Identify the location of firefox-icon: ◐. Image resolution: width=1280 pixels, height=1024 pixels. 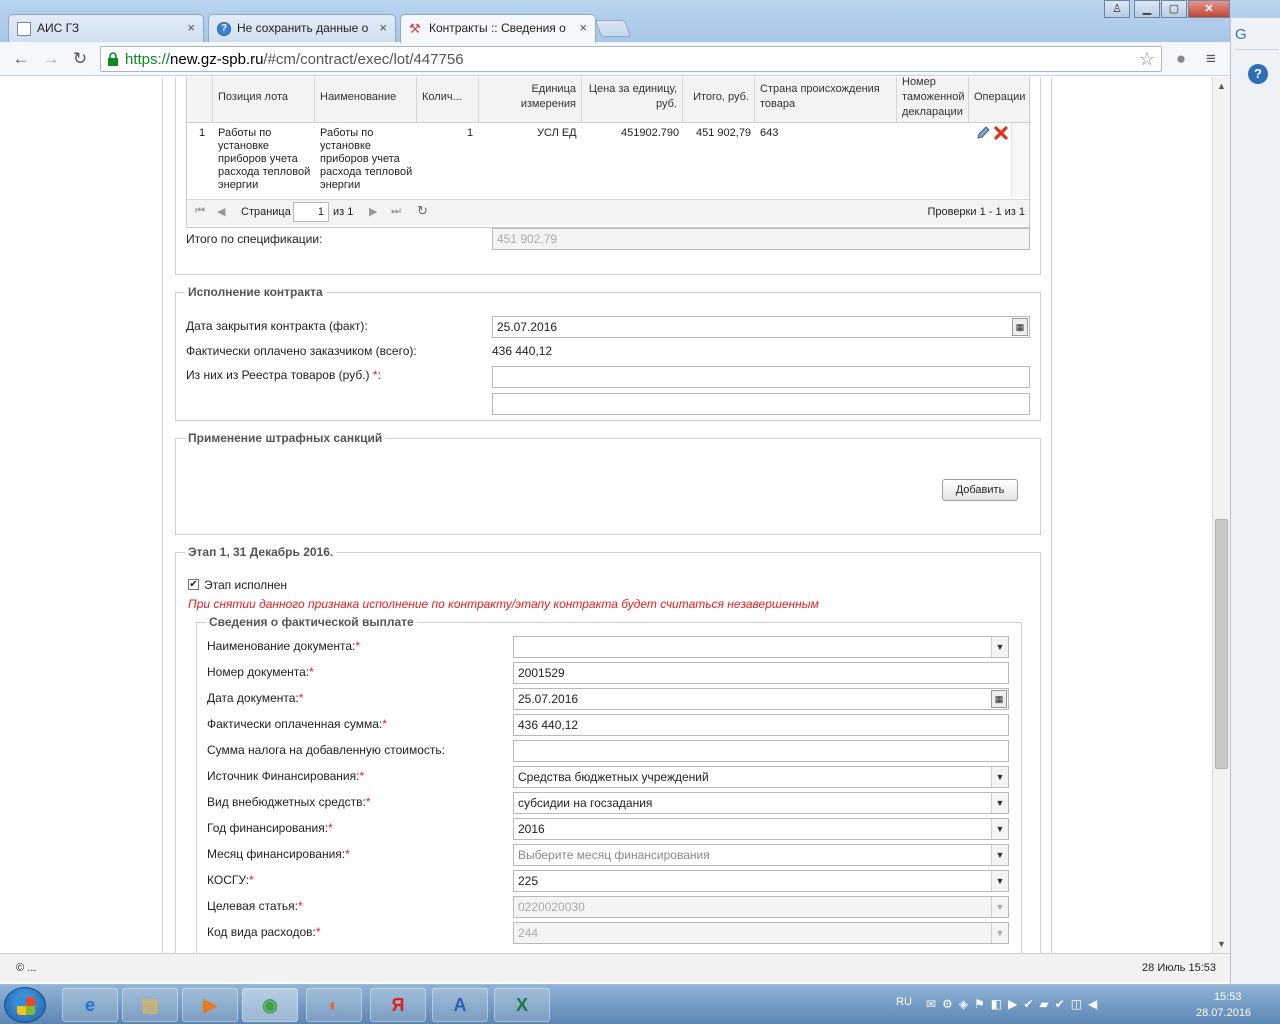
(334, 1005).